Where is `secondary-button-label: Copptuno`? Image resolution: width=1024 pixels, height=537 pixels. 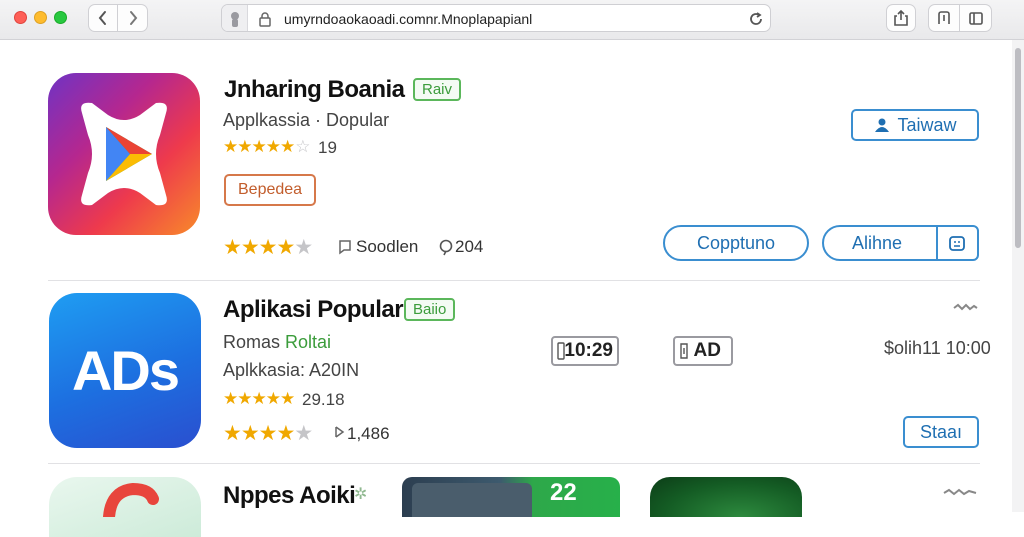 secondary-button-label: Copptuno is located at coordinates (736, 242).